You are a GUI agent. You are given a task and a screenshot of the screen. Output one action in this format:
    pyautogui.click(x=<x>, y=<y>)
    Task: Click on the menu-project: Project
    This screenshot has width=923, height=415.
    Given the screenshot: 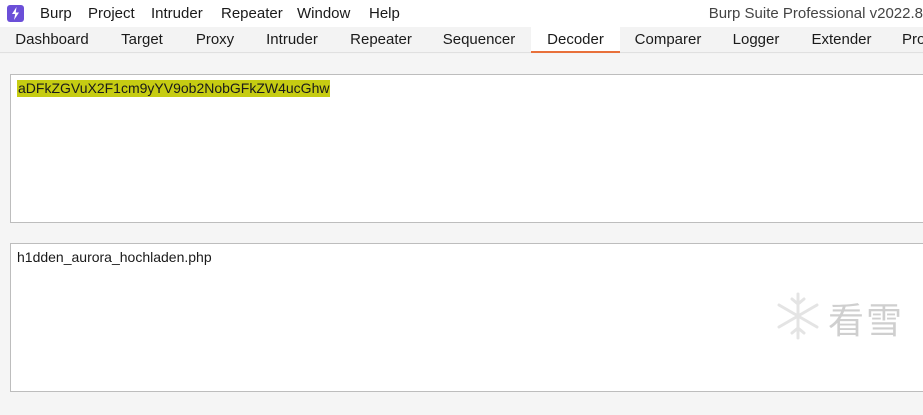 What is the action you would take?
    pyautogui.click(x=111, y=13)
    